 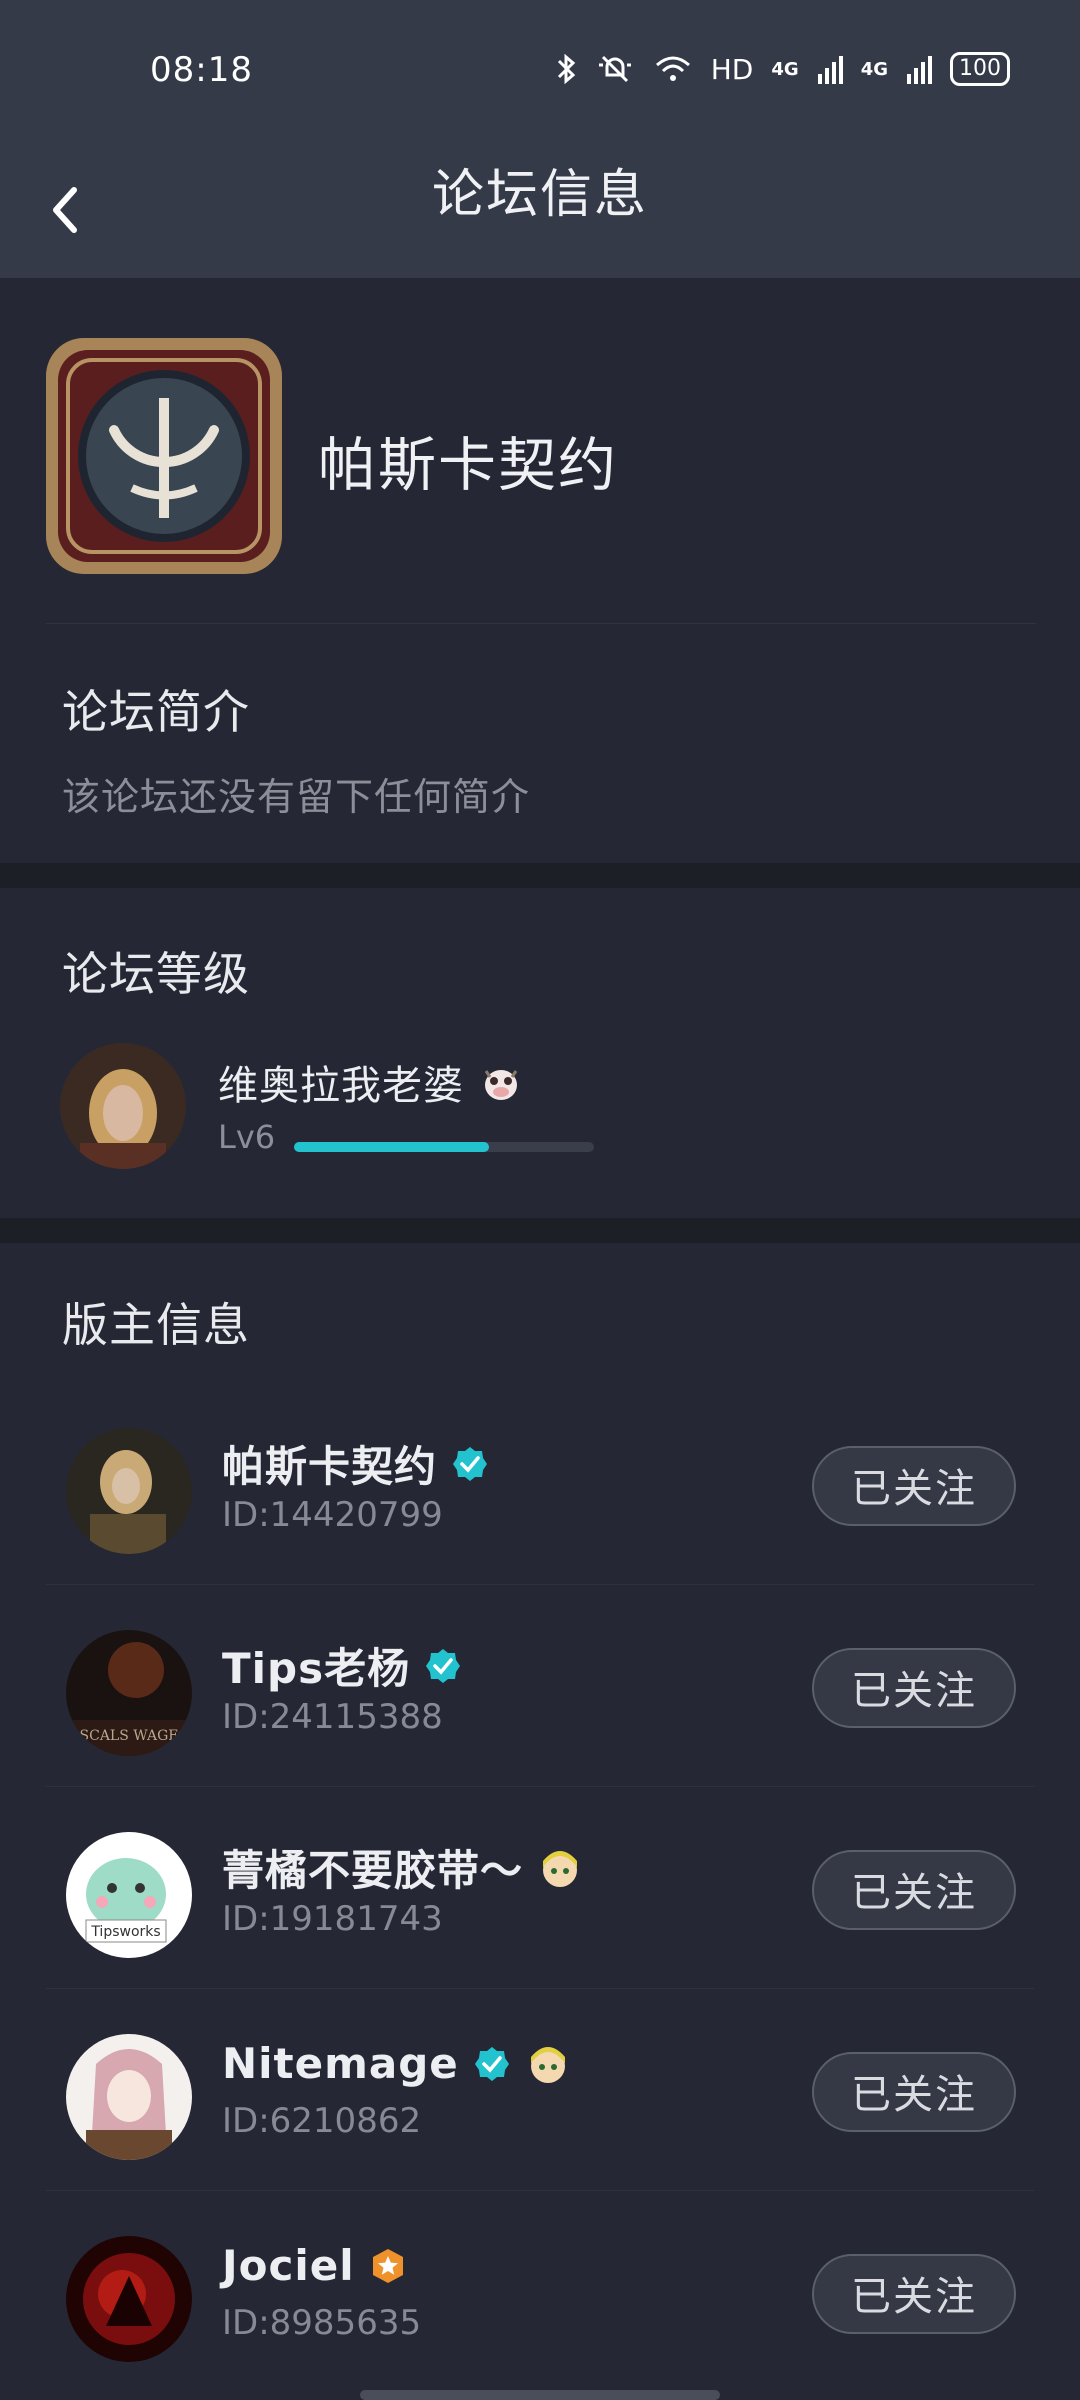 I want to click on moderator-name-row: Nitemage, so click(x=396, y=2063).